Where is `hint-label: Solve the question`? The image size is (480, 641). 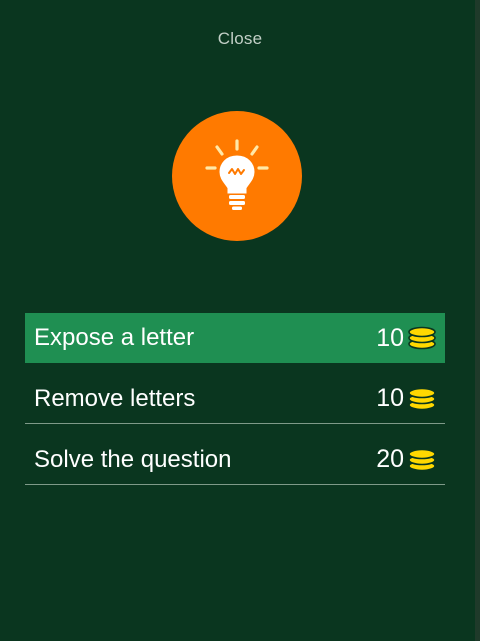 hint-label: Solve the question is located at coordinates (133, 459).